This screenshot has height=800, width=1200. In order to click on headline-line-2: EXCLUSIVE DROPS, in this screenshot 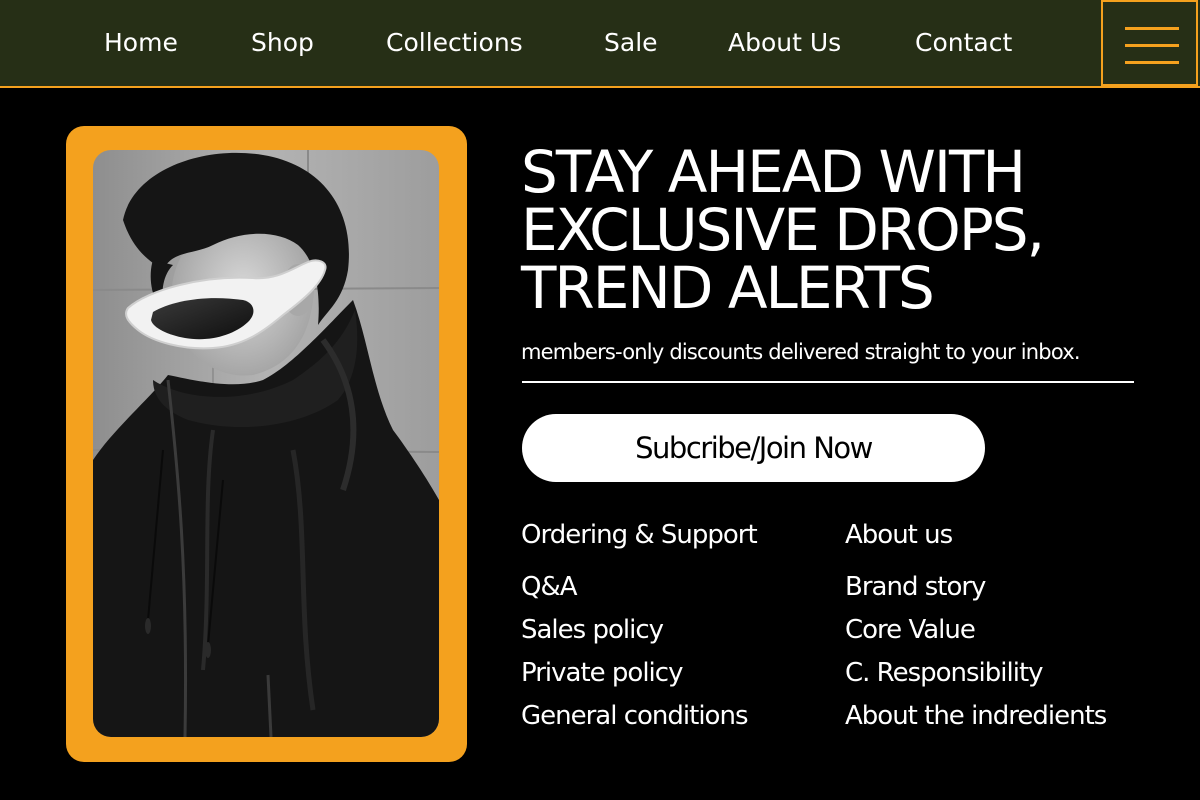, I will do `click(783, 230)`.